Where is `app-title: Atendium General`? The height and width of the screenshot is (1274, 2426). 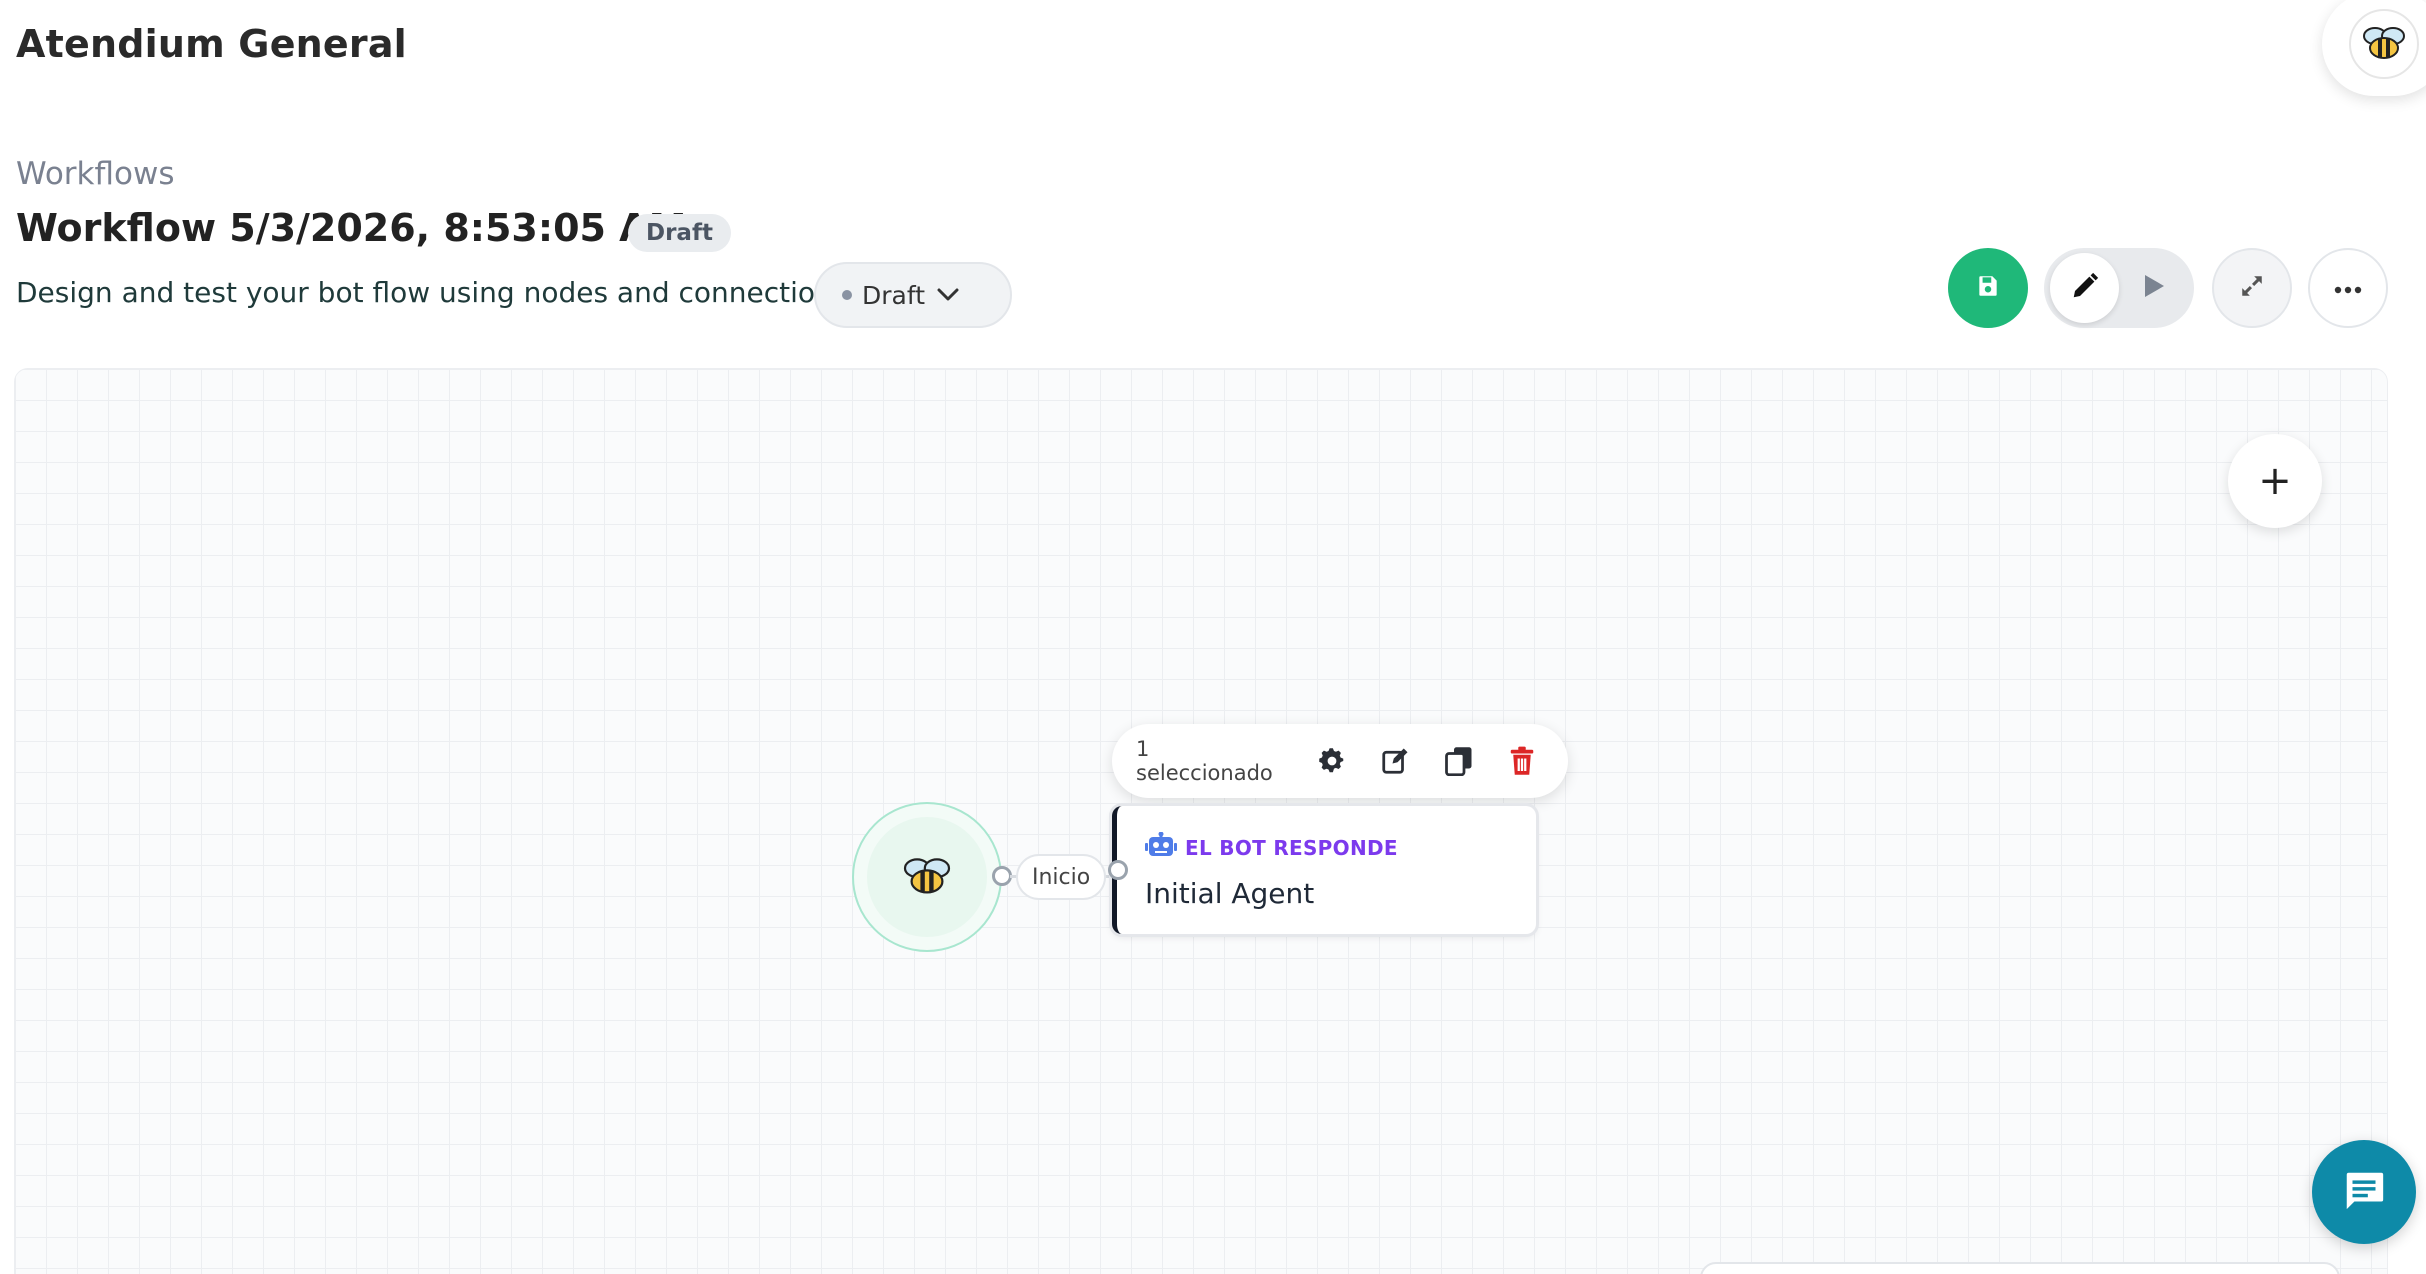
app-title: Atendium General is located at coordinates (211, 44).